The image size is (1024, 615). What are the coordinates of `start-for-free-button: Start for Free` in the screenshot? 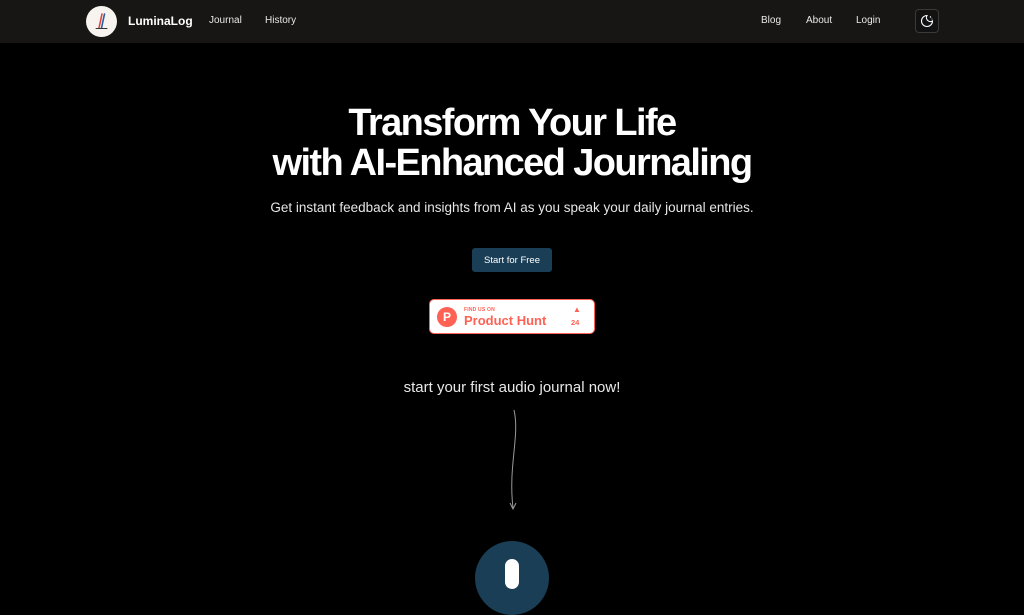 It's located at (512, 260).